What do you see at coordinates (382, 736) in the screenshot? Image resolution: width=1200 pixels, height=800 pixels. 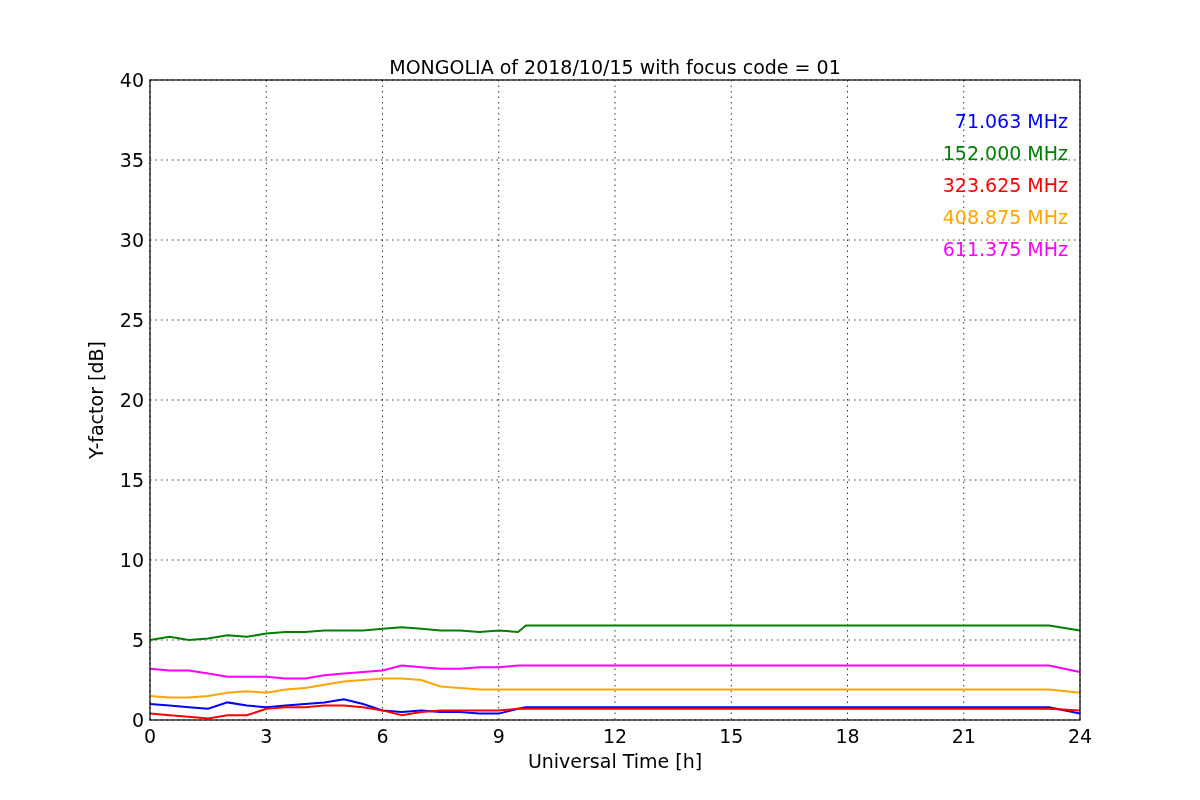 I see `x-tick-label: 6` at bounding box center [382, 736].